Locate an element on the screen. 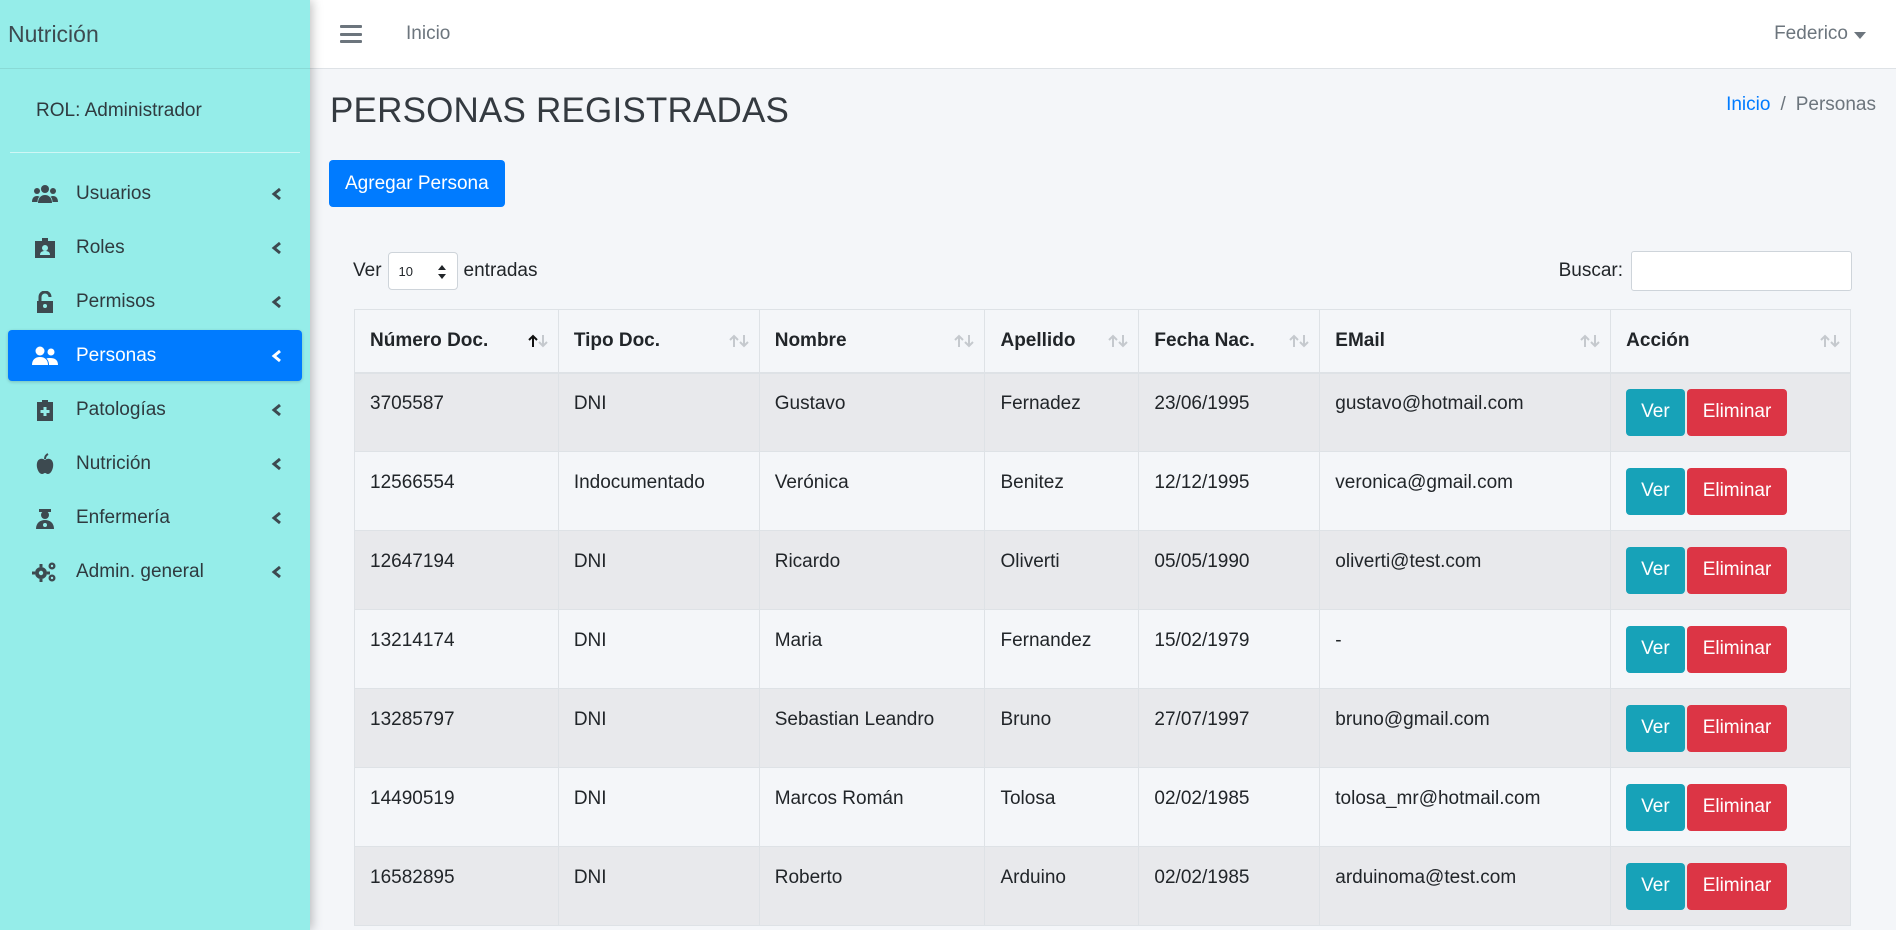  sidebar-item-admin-general: Admin. general is located at coordinates (155, 571).